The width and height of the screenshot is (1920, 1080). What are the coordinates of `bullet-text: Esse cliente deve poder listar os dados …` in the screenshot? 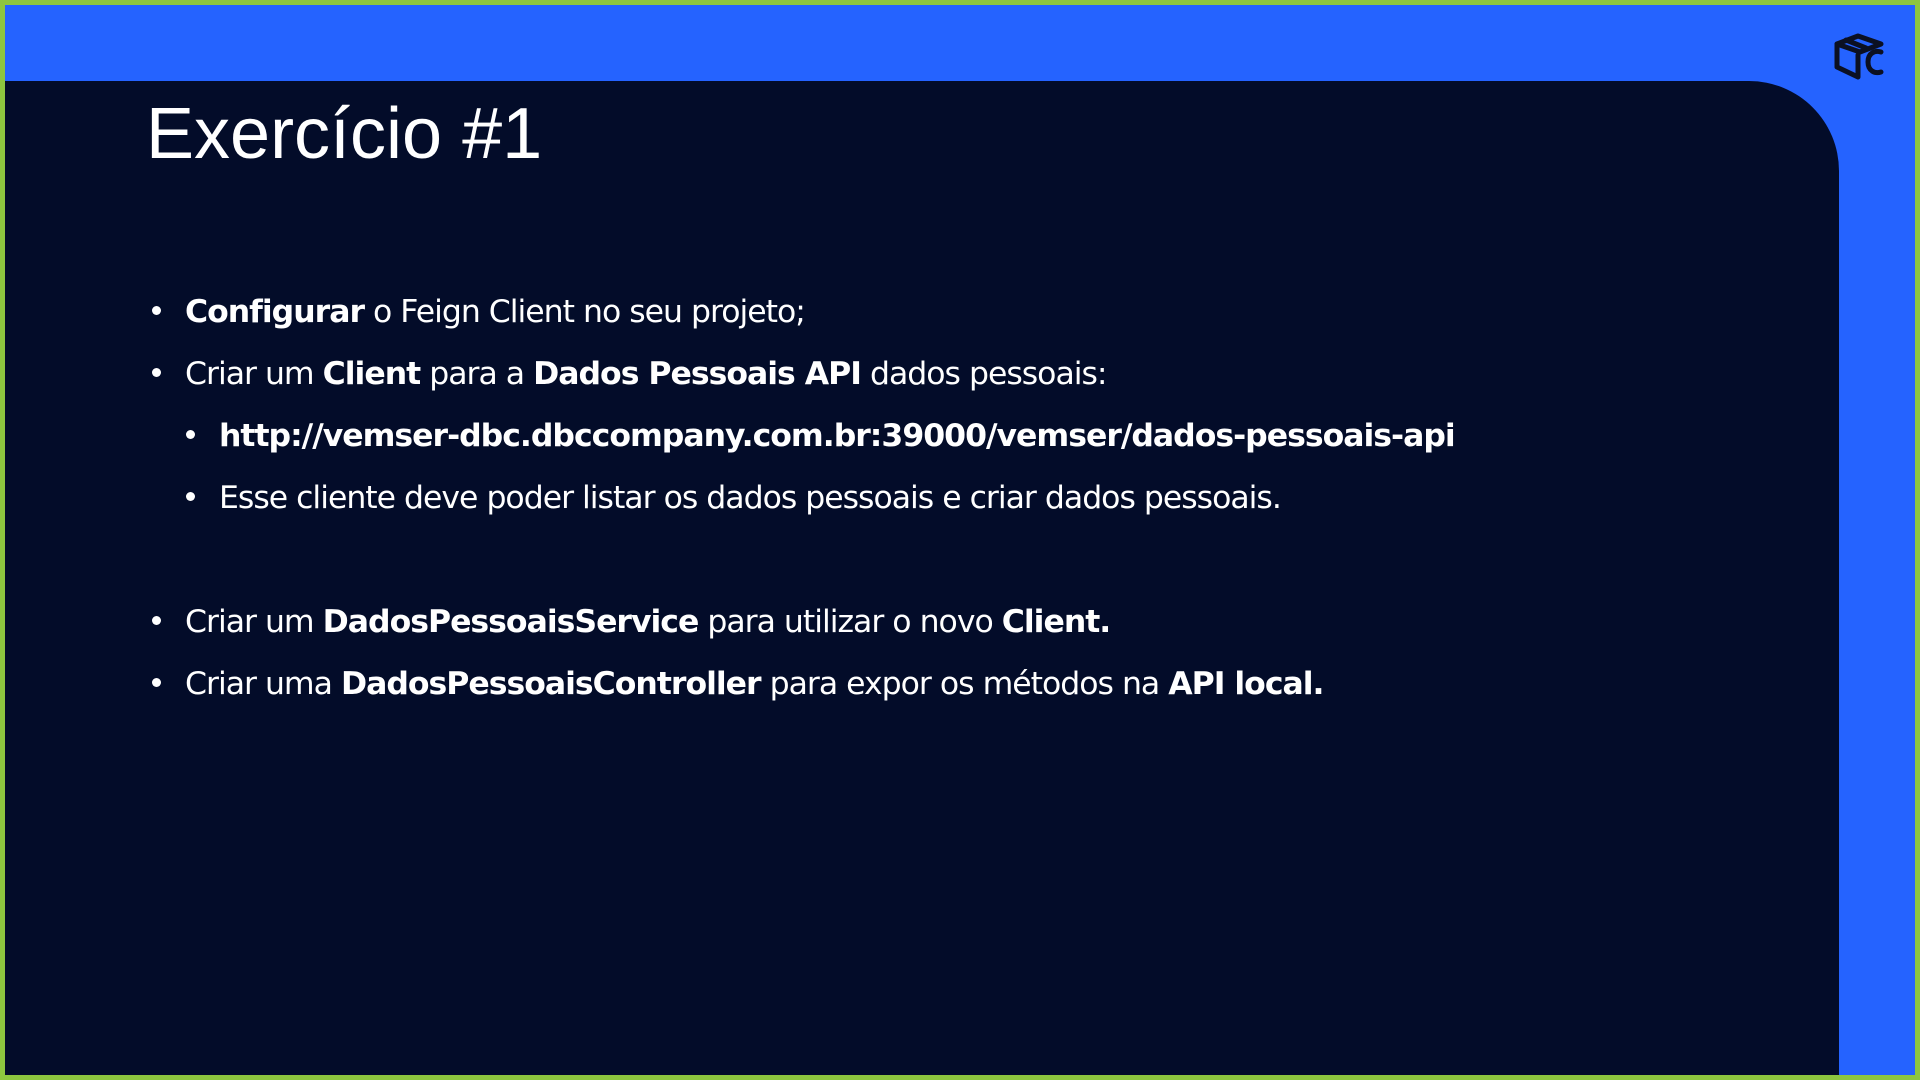 It's located at (750, 498).